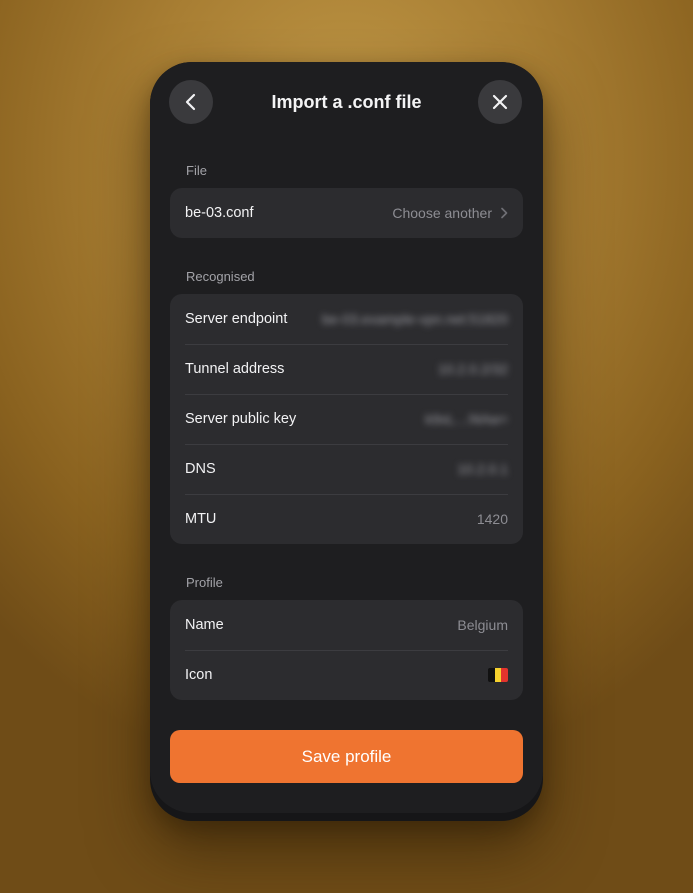 The image size is (693, 893). What do you see at coordinates (492, 519) in the screenshot?
I see `mtu-value: 1420` at bounding box center [492, 519].